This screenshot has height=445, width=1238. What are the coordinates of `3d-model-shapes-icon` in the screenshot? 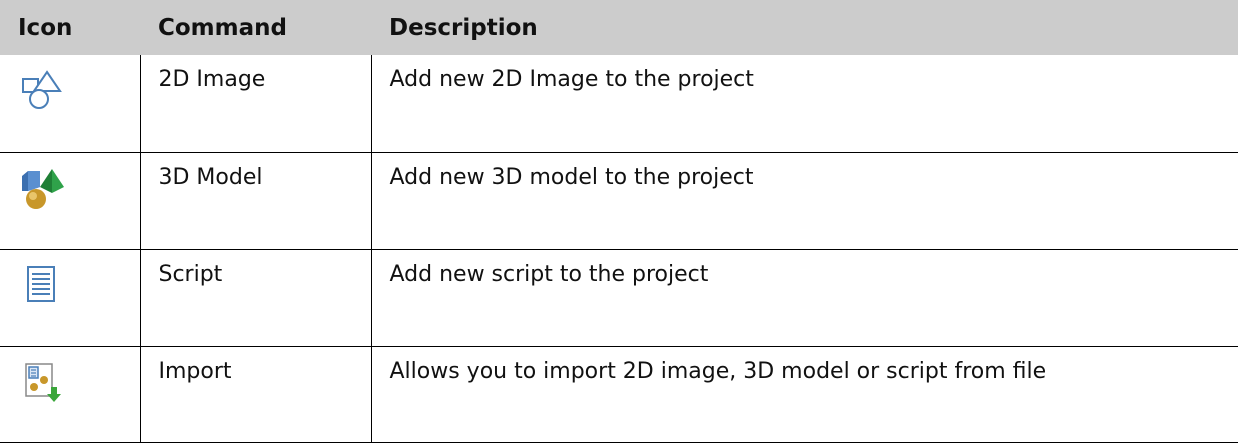 It's located at (43, 188).